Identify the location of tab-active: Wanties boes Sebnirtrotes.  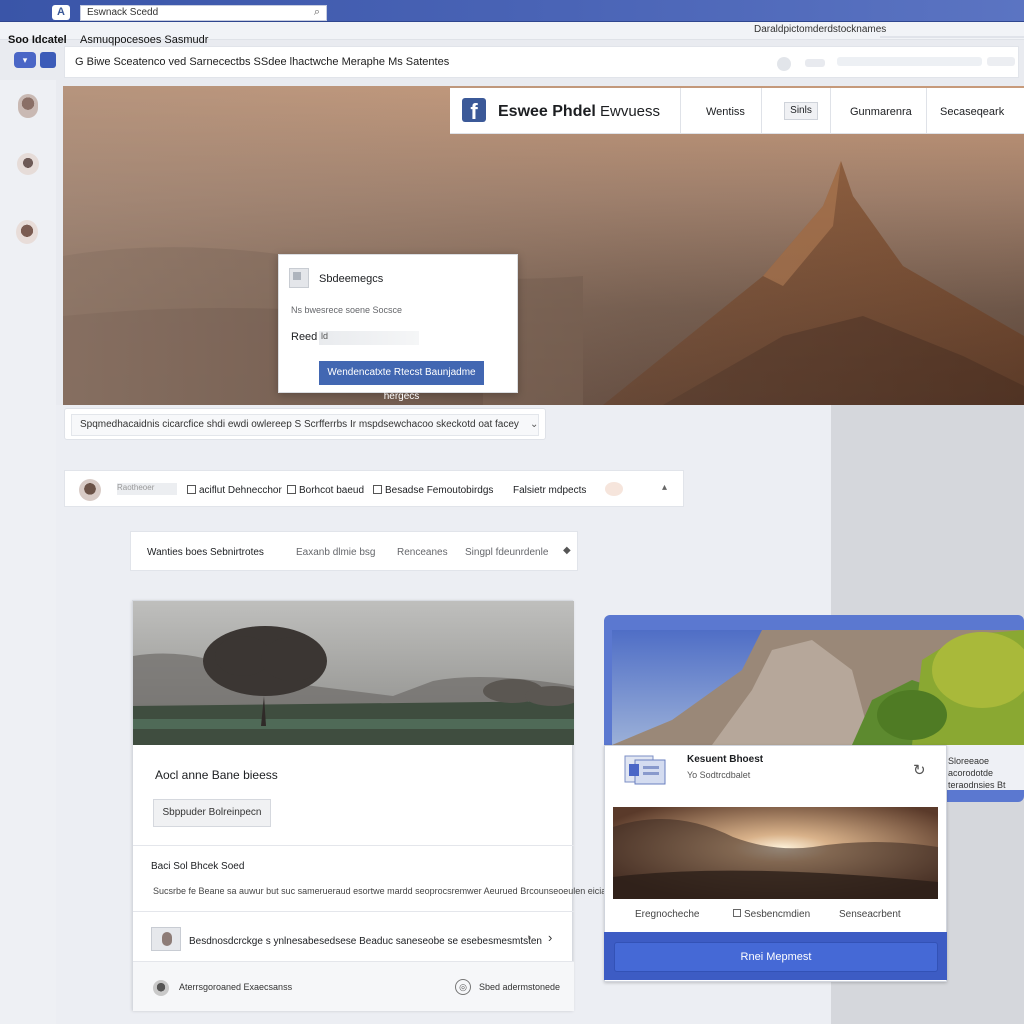
(205, 552).